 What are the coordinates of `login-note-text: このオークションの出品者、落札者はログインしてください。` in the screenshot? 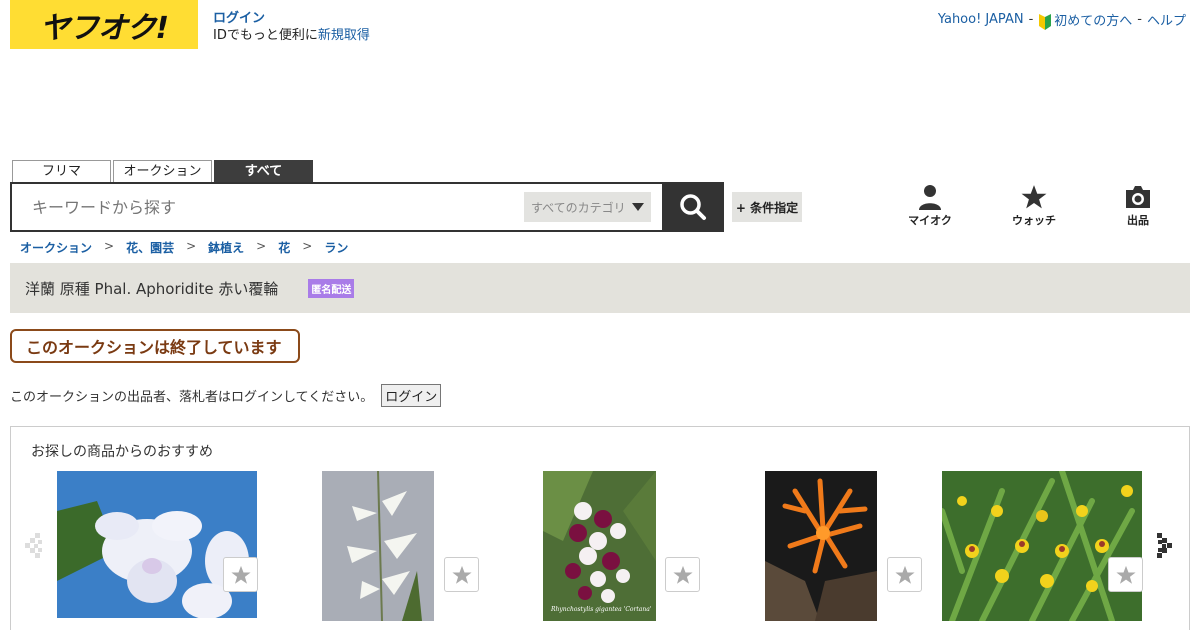 It's located at (192, 397).